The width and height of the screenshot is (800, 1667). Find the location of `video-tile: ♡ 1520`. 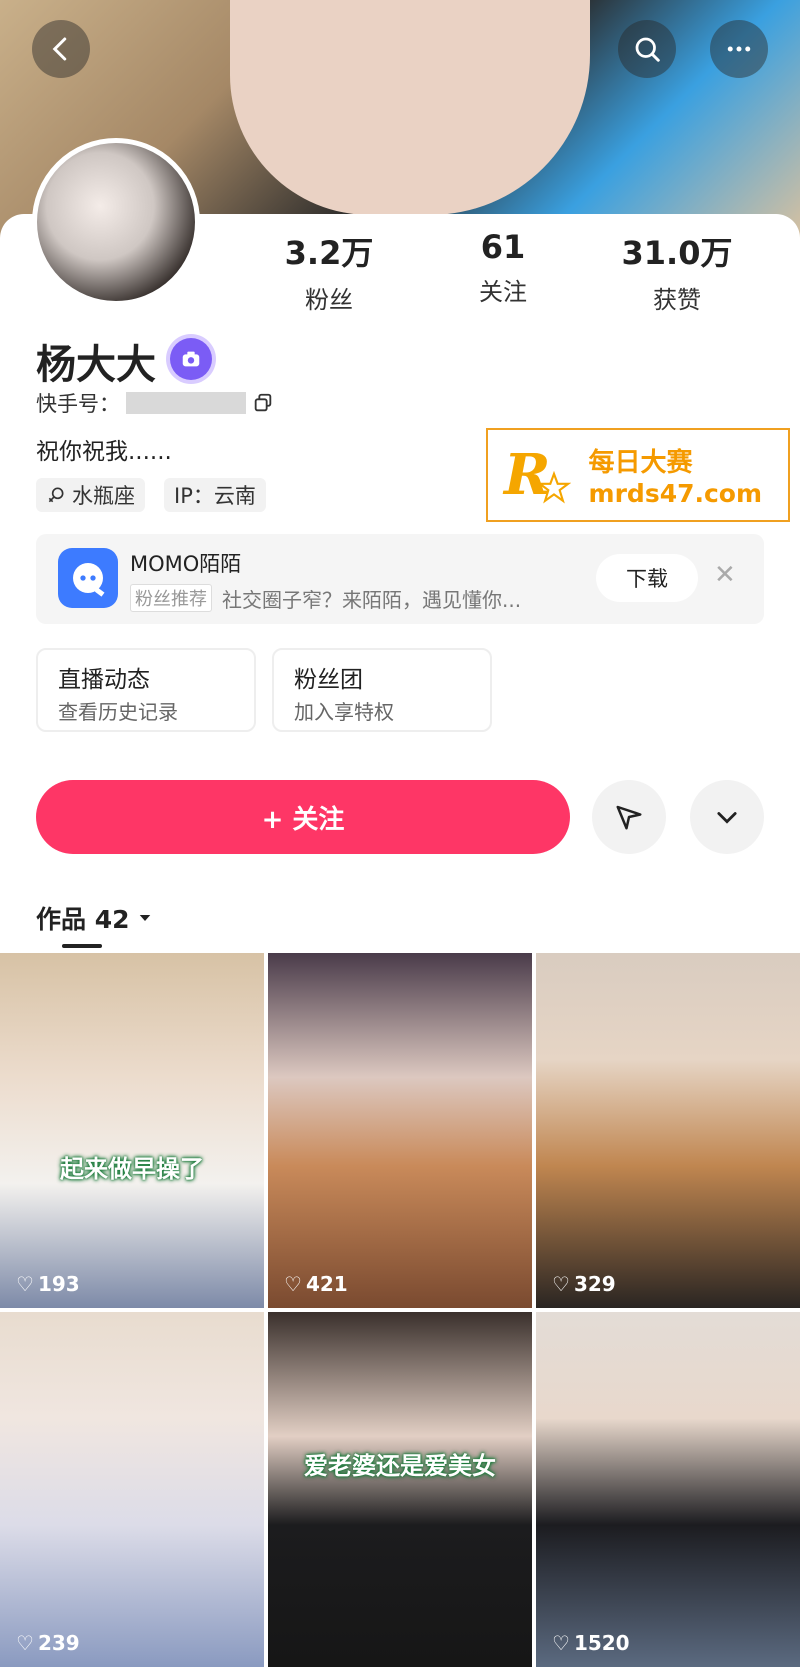

video-tile: ♡ 1520 is located at coordinates (668, 1489).